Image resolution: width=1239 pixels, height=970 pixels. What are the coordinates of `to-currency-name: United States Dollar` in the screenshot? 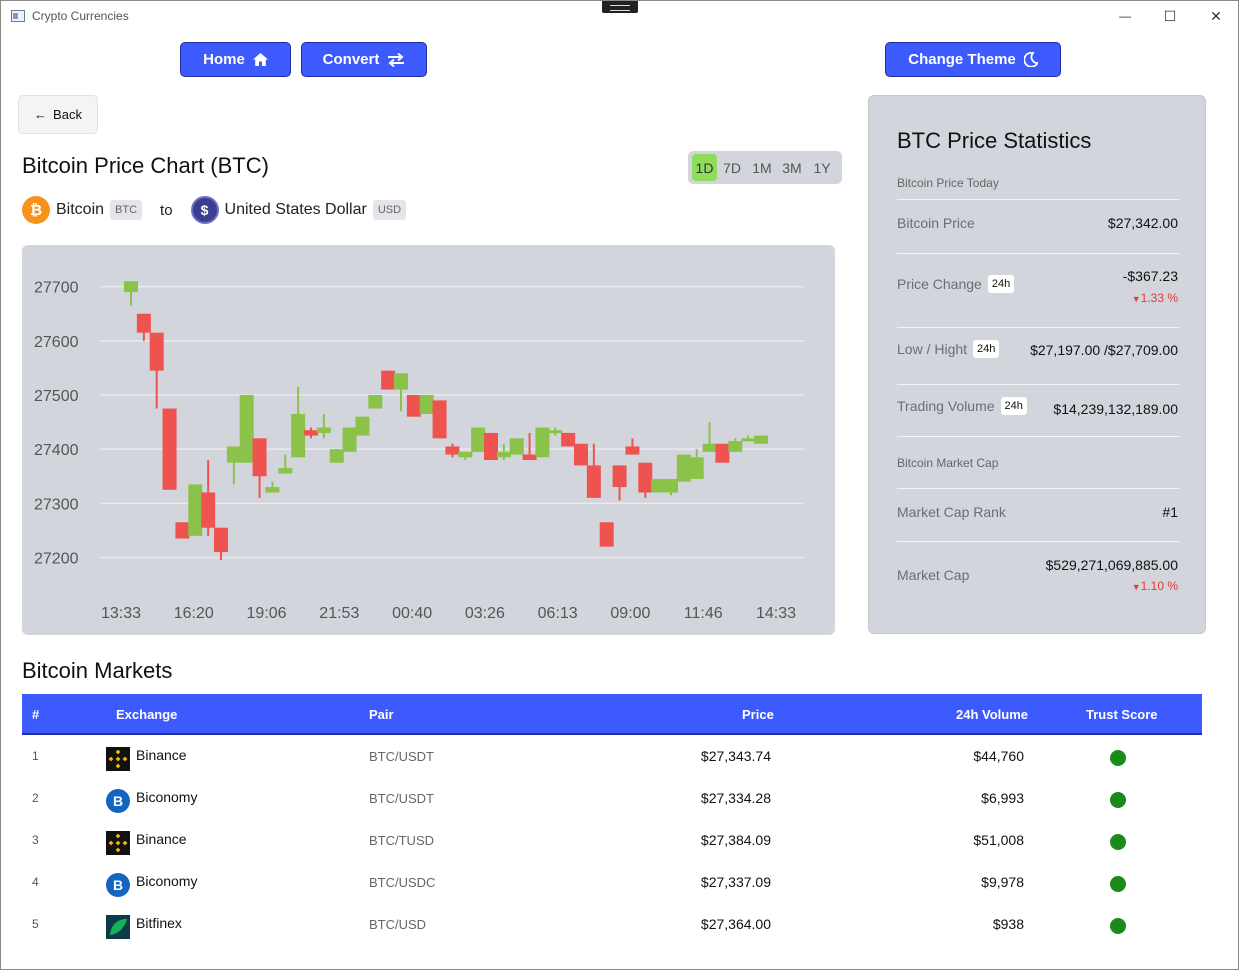 It's located at (295, 209).